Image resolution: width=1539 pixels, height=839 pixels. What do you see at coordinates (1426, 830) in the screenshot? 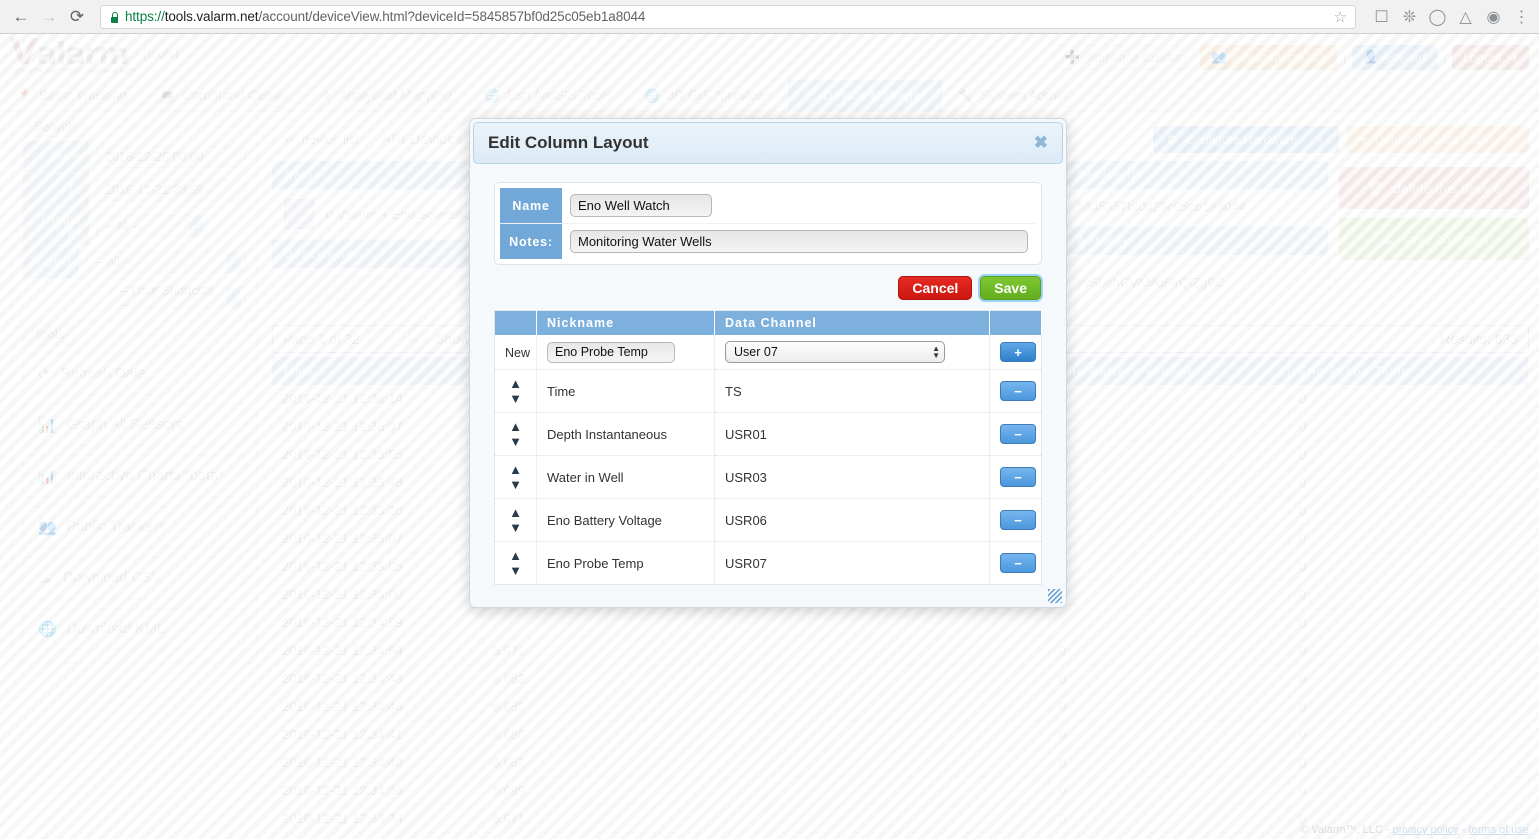
I see `privacy-policy-link: privacy policy` at bounding box center [1426, 830].